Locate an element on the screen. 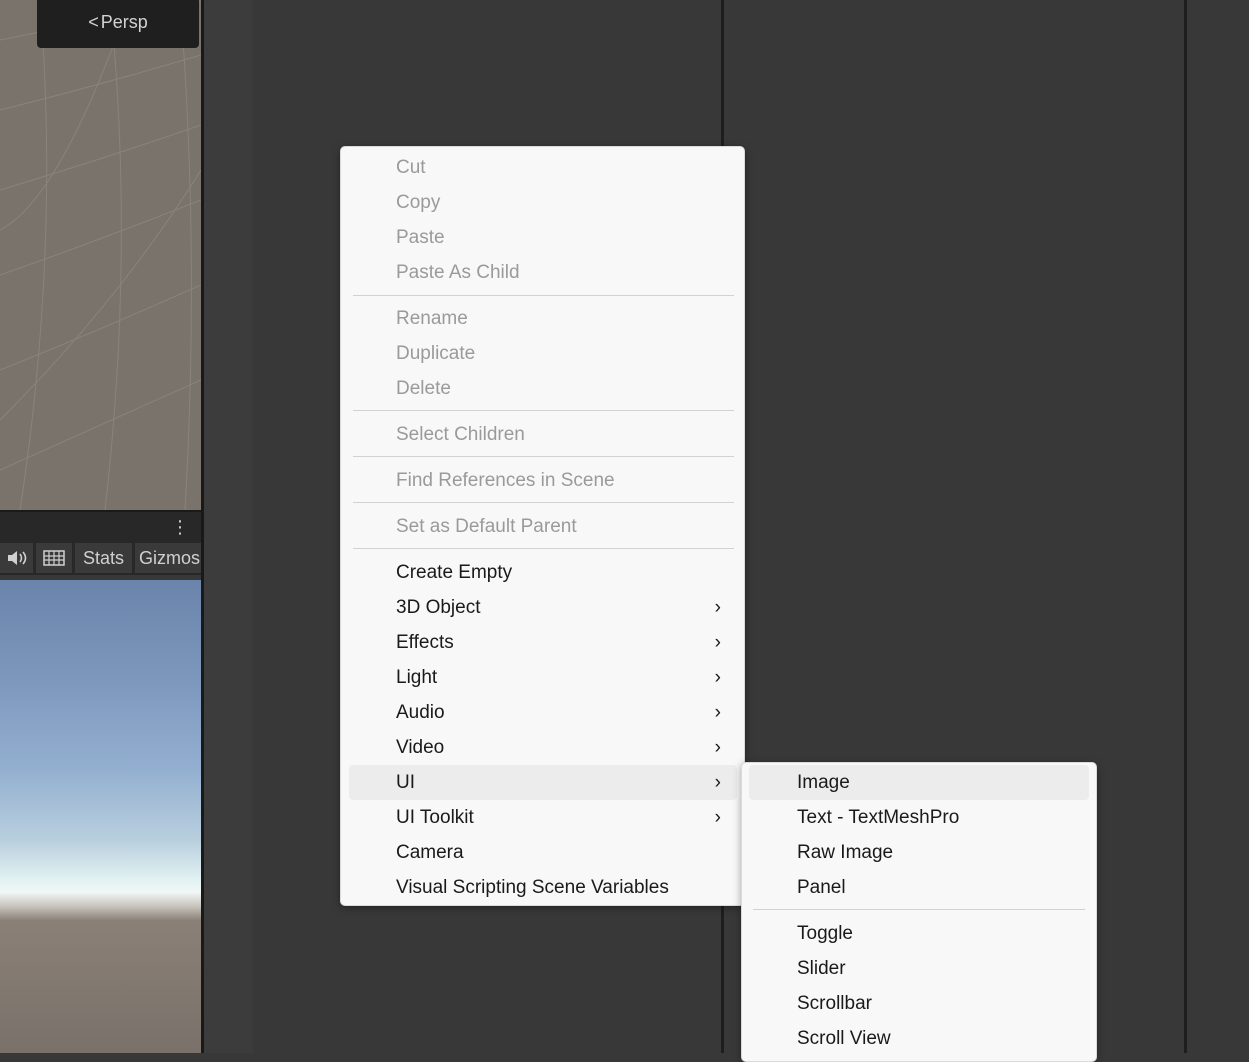 The image size is (1249, 1062). hierarchy-gutter is located at coordinates (228, 526).